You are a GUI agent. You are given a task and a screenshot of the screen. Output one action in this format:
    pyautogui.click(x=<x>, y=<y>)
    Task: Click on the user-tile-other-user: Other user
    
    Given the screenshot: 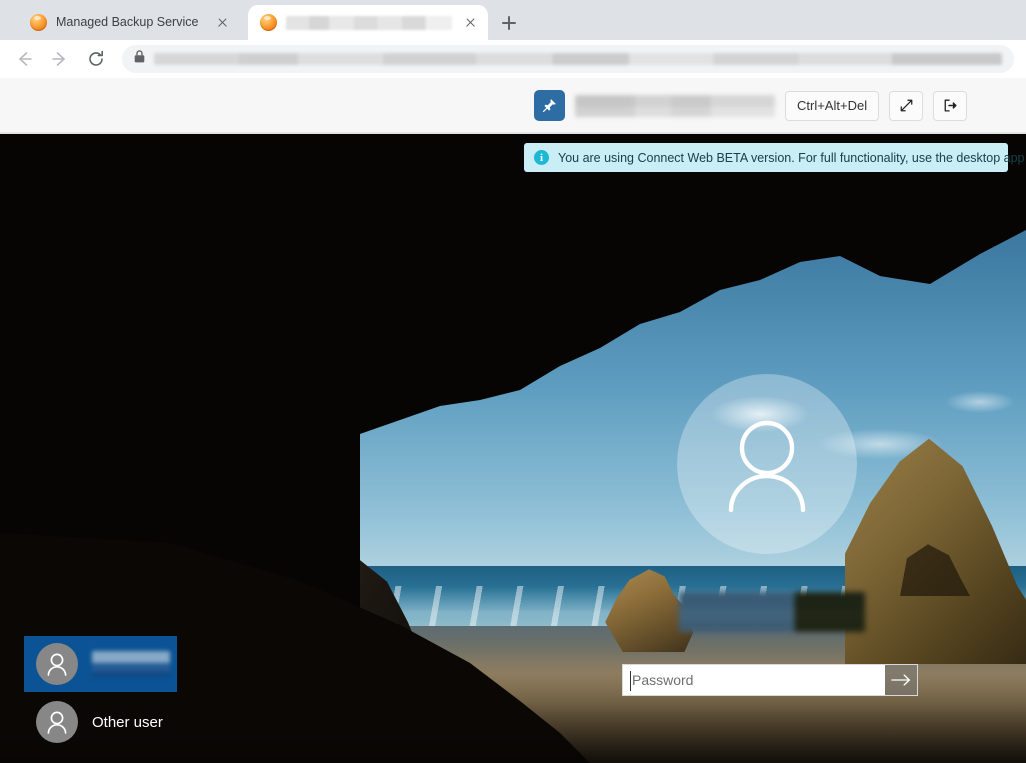 What is the action you would take?
    pyautogui.click(x=119, y=722)
    